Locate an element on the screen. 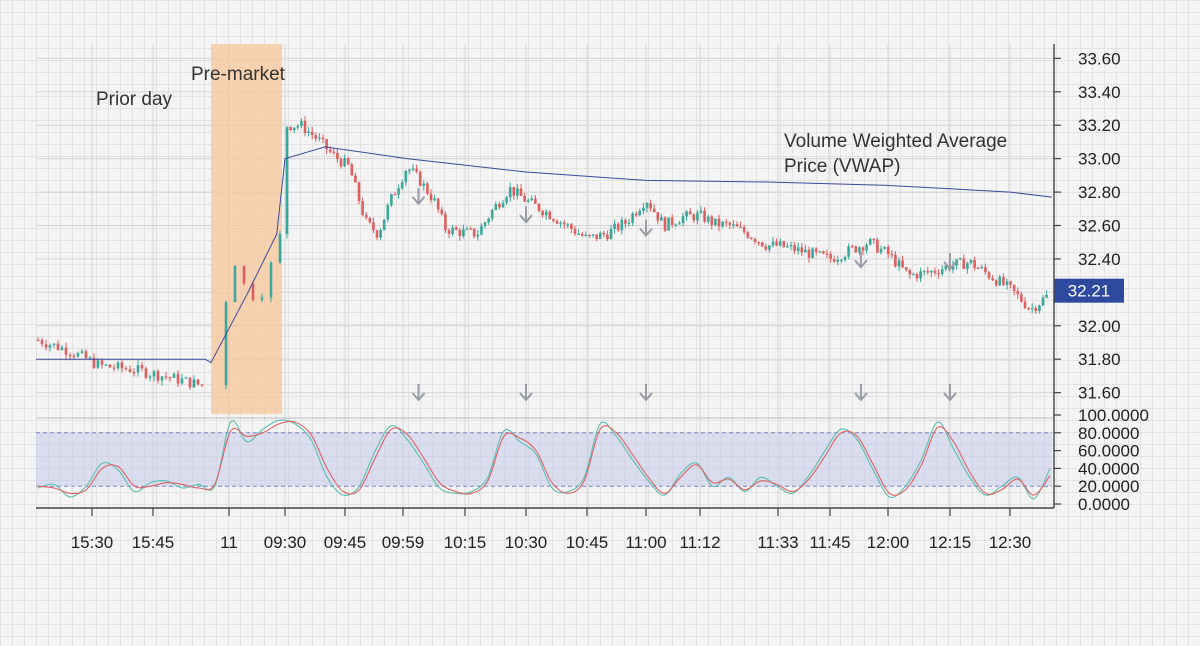  annotation-vwap-line1: Volume Weighted Average is located at coordinates (895, 141).